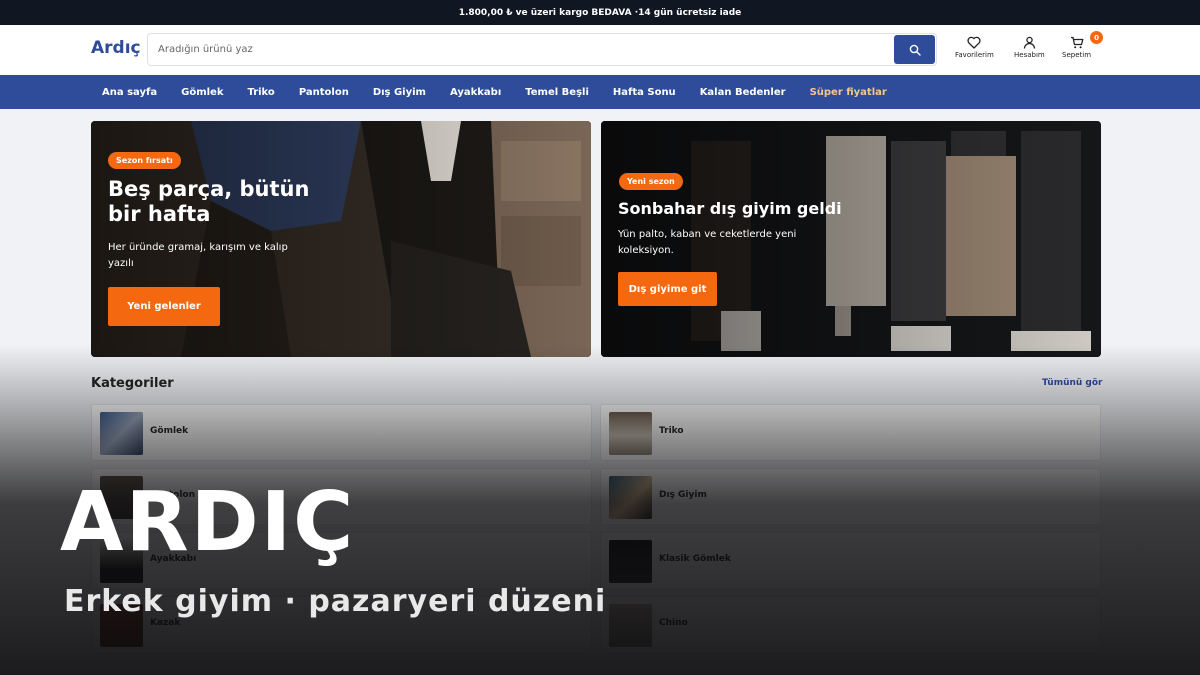 The image size is (1200, 675). Describe the element at coordinates (974, 55) in the screenshot. I see `favorites-label: Favorilerim` at that location.